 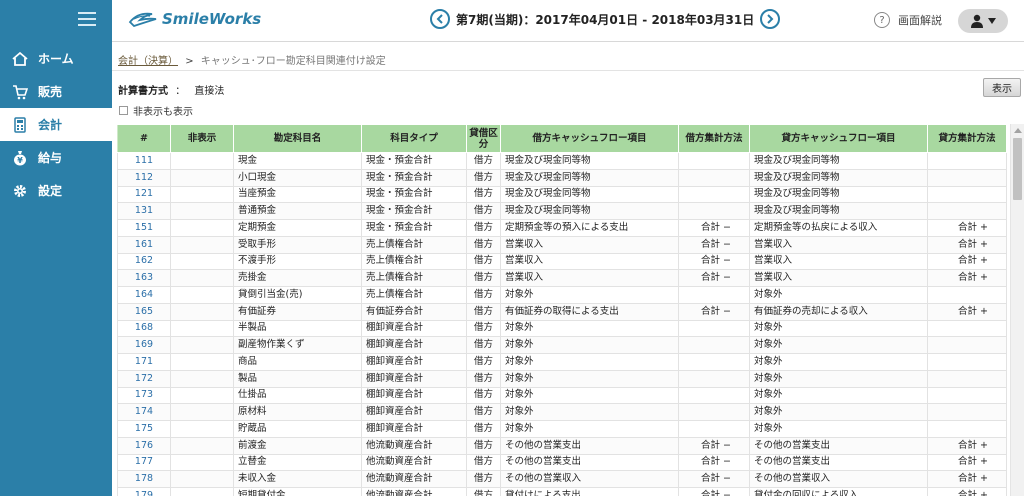 I want to click on table-row: 171 商品 棚卸資産合計 借方 対象外 対象外, so click(x=562, y=362).